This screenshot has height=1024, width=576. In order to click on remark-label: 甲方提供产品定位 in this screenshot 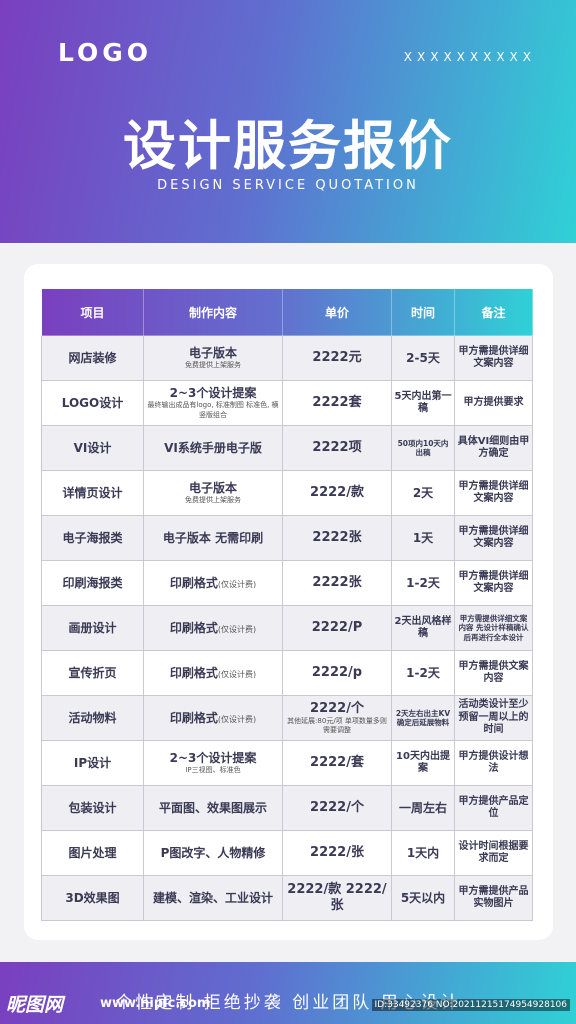, I will do `click(493, 807)`.